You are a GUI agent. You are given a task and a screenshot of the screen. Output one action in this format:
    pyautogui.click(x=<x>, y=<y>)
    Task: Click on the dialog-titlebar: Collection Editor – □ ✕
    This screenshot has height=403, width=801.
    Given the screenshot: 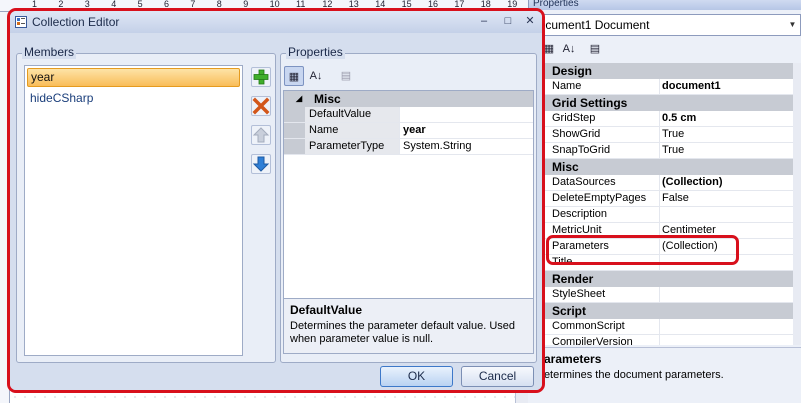 What is the action you would take?
    pyautogui.click(x=276, y=22)
    